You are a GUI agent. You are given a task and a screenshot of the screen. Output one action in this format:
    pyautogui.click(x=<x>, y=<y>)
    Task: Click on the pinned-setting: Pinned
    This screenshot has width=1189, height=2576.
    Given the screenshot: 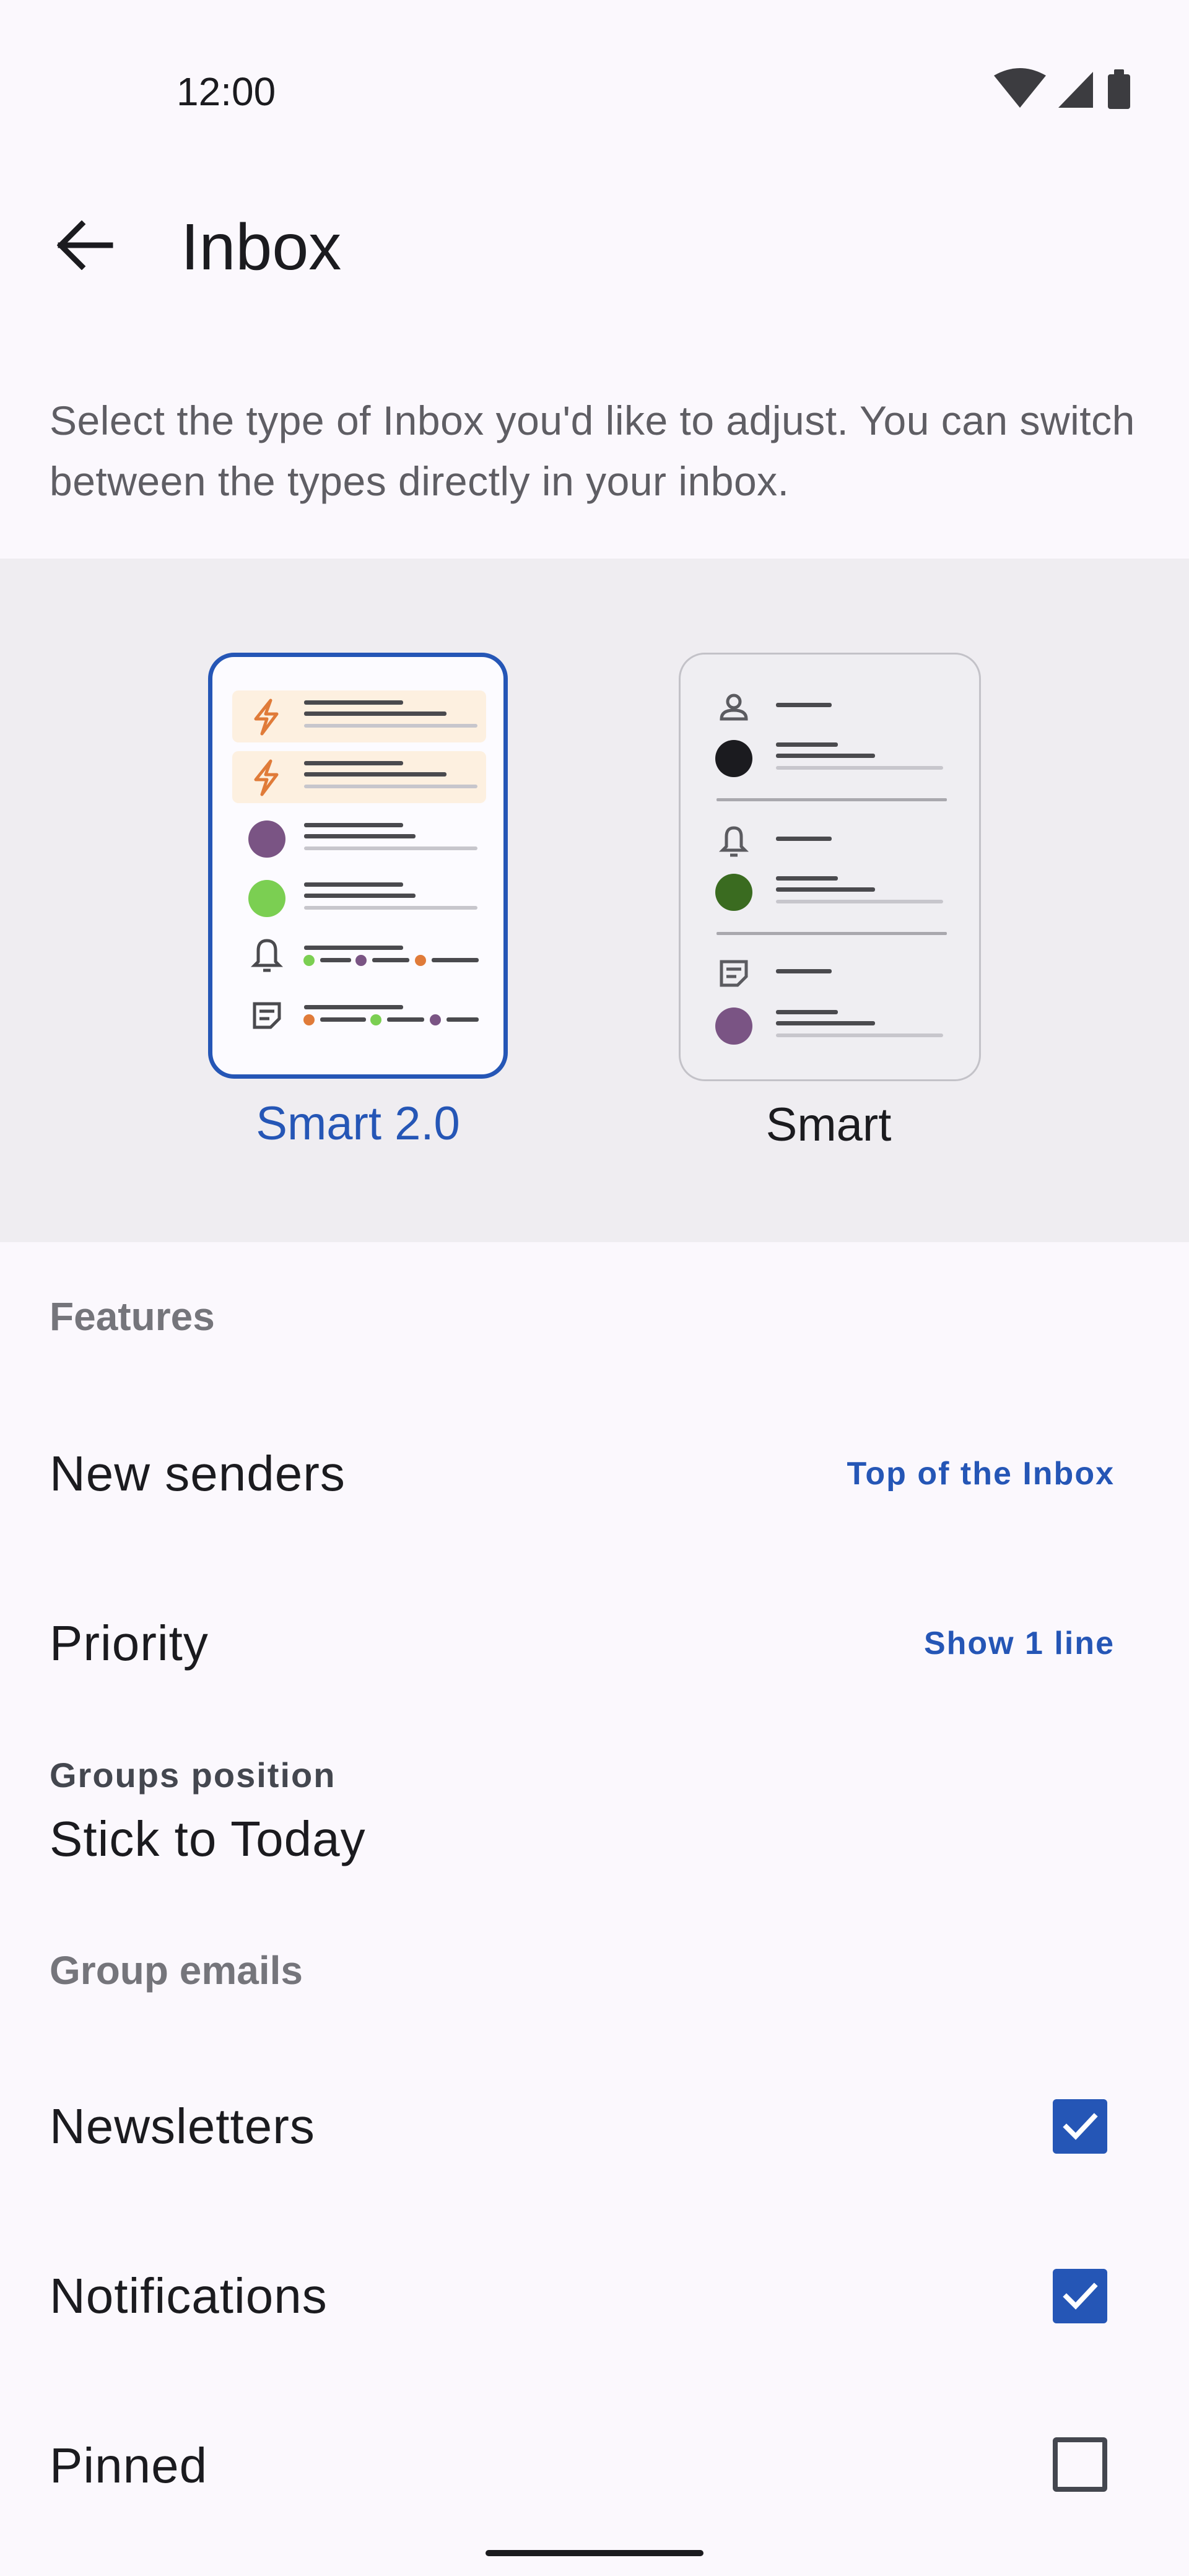 What is the action you would take?
    pyautogui.click(x=594, y=2466)
    